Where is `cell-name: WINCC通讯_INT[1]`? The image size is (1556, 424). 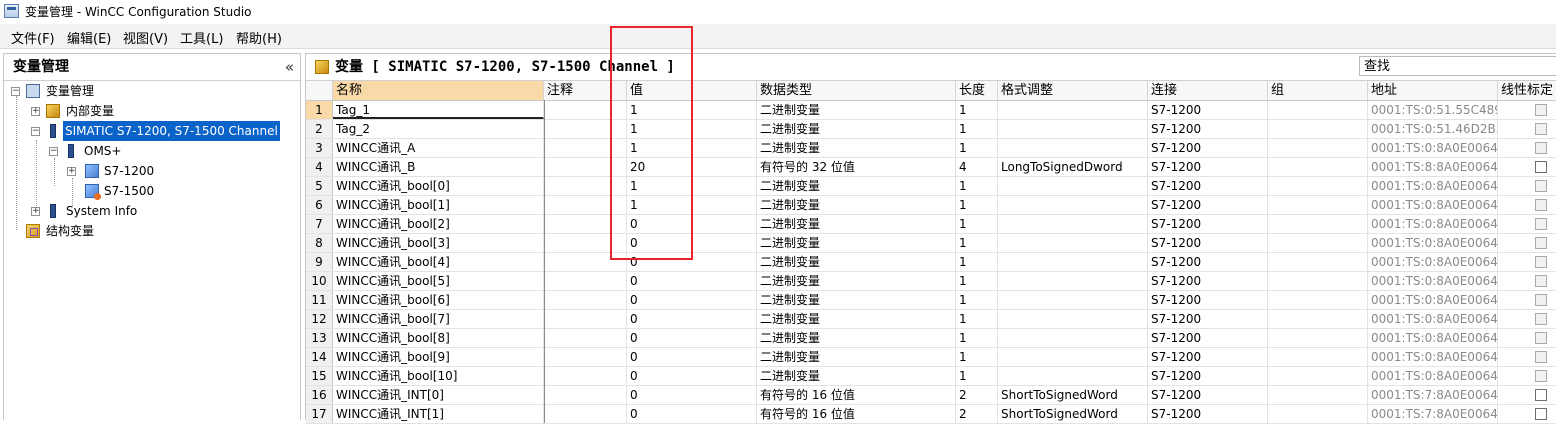 cell-name: WINCC通讯_INT[1] is located at coordinates (438, 414).